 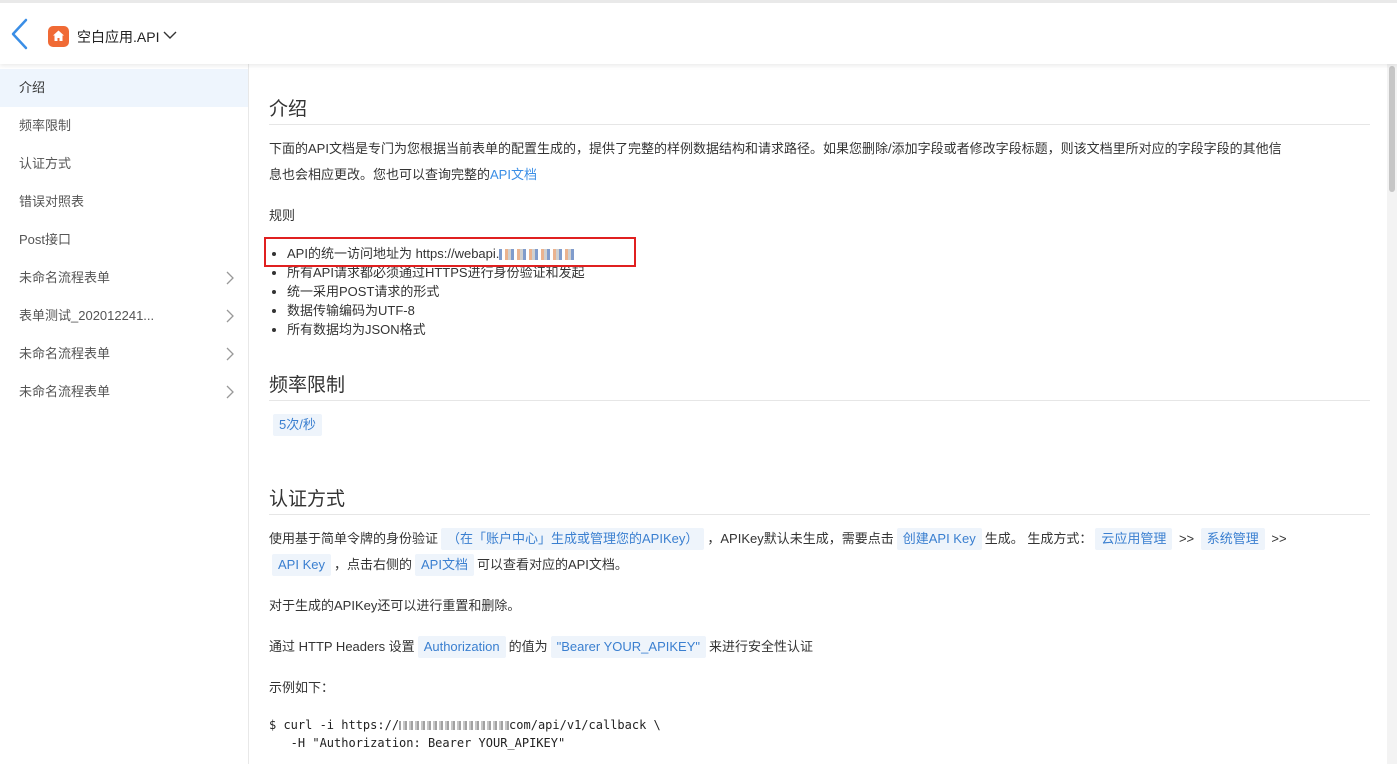 I want to click on rules-label: 规则, so click(x=282, y=215).